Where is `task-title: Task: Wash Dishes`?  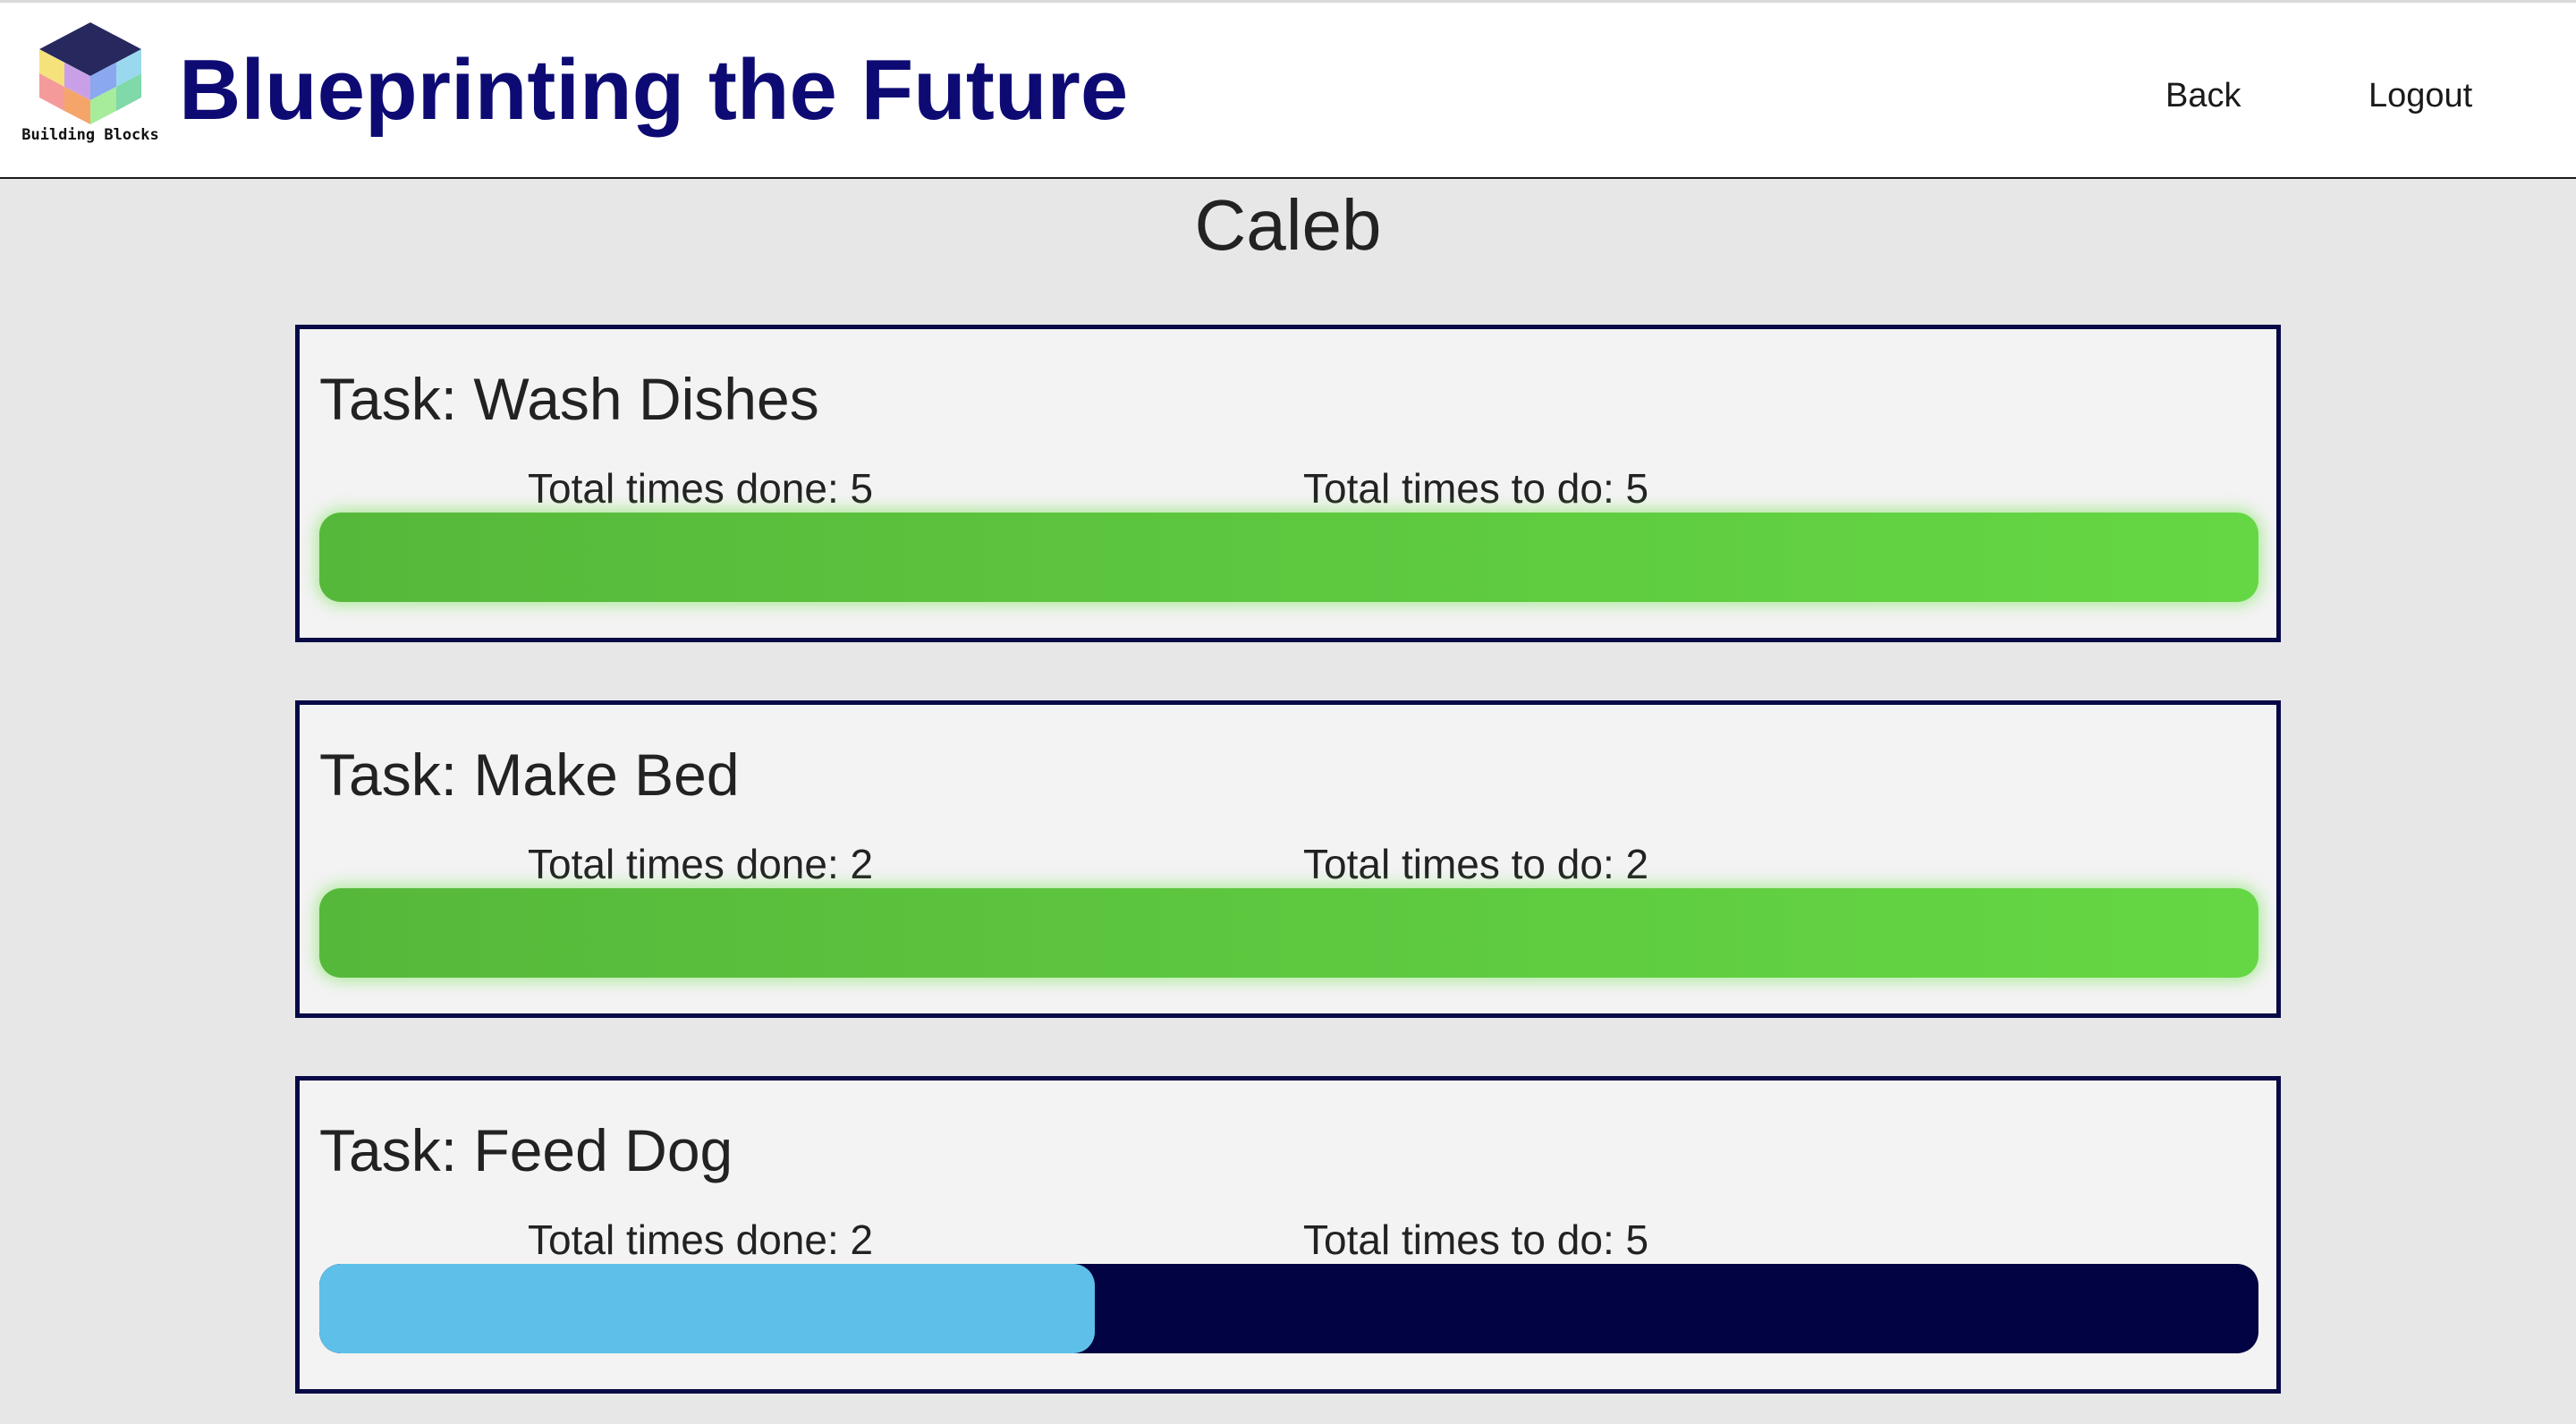
task-title: Task: Wash Dishes is located at coordinates (569, 399).